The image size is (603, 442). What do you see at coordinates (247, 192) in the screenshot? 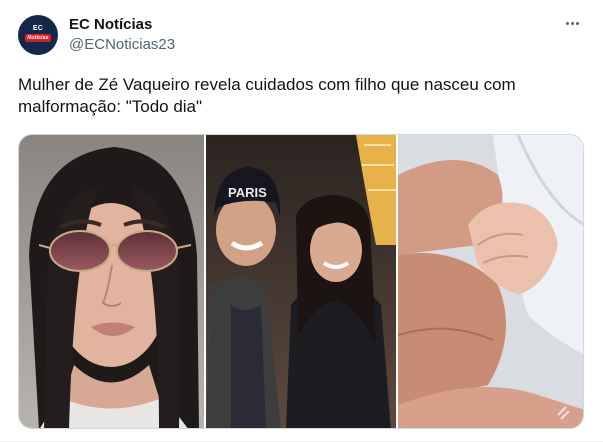
I see `cap-text: PARIS` at bounding box center [247, 192].